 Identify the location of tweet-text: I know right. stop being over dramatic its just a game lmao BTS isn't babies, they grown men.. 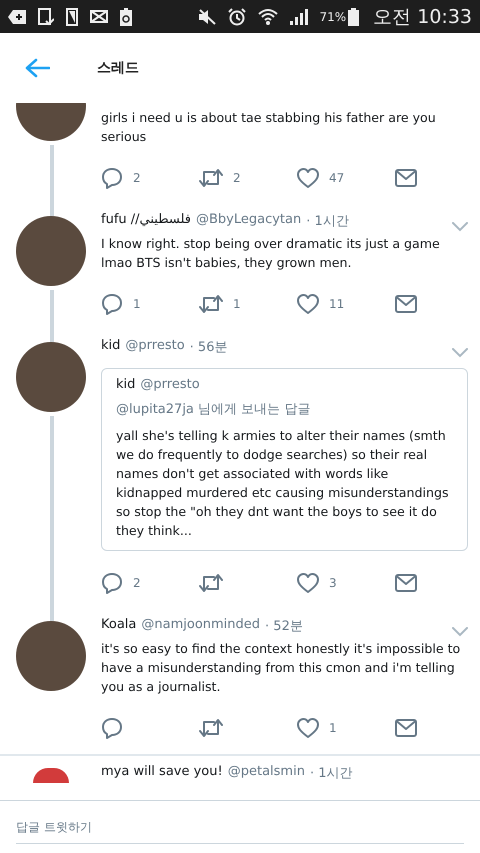
(271, 253).